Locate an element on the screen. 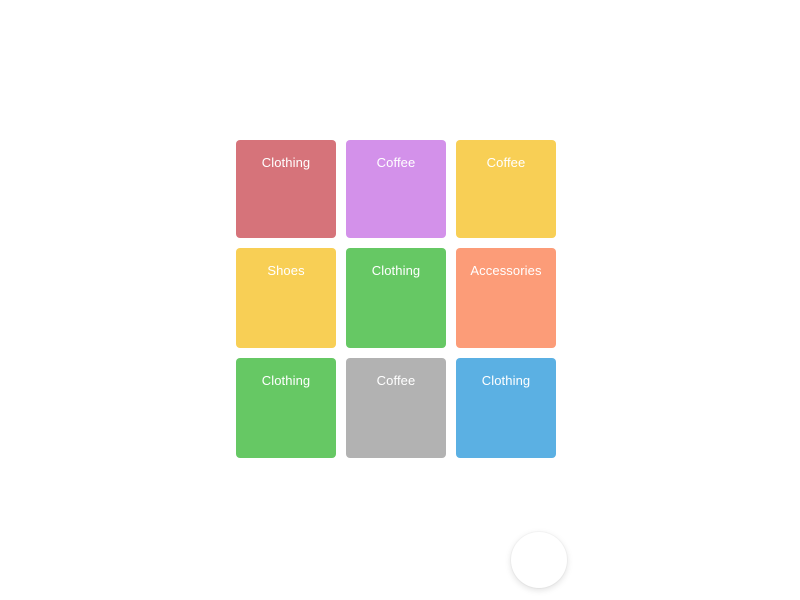 The image size is (800, 600). tile-label: Shoes is located at coordinates (286, 270).